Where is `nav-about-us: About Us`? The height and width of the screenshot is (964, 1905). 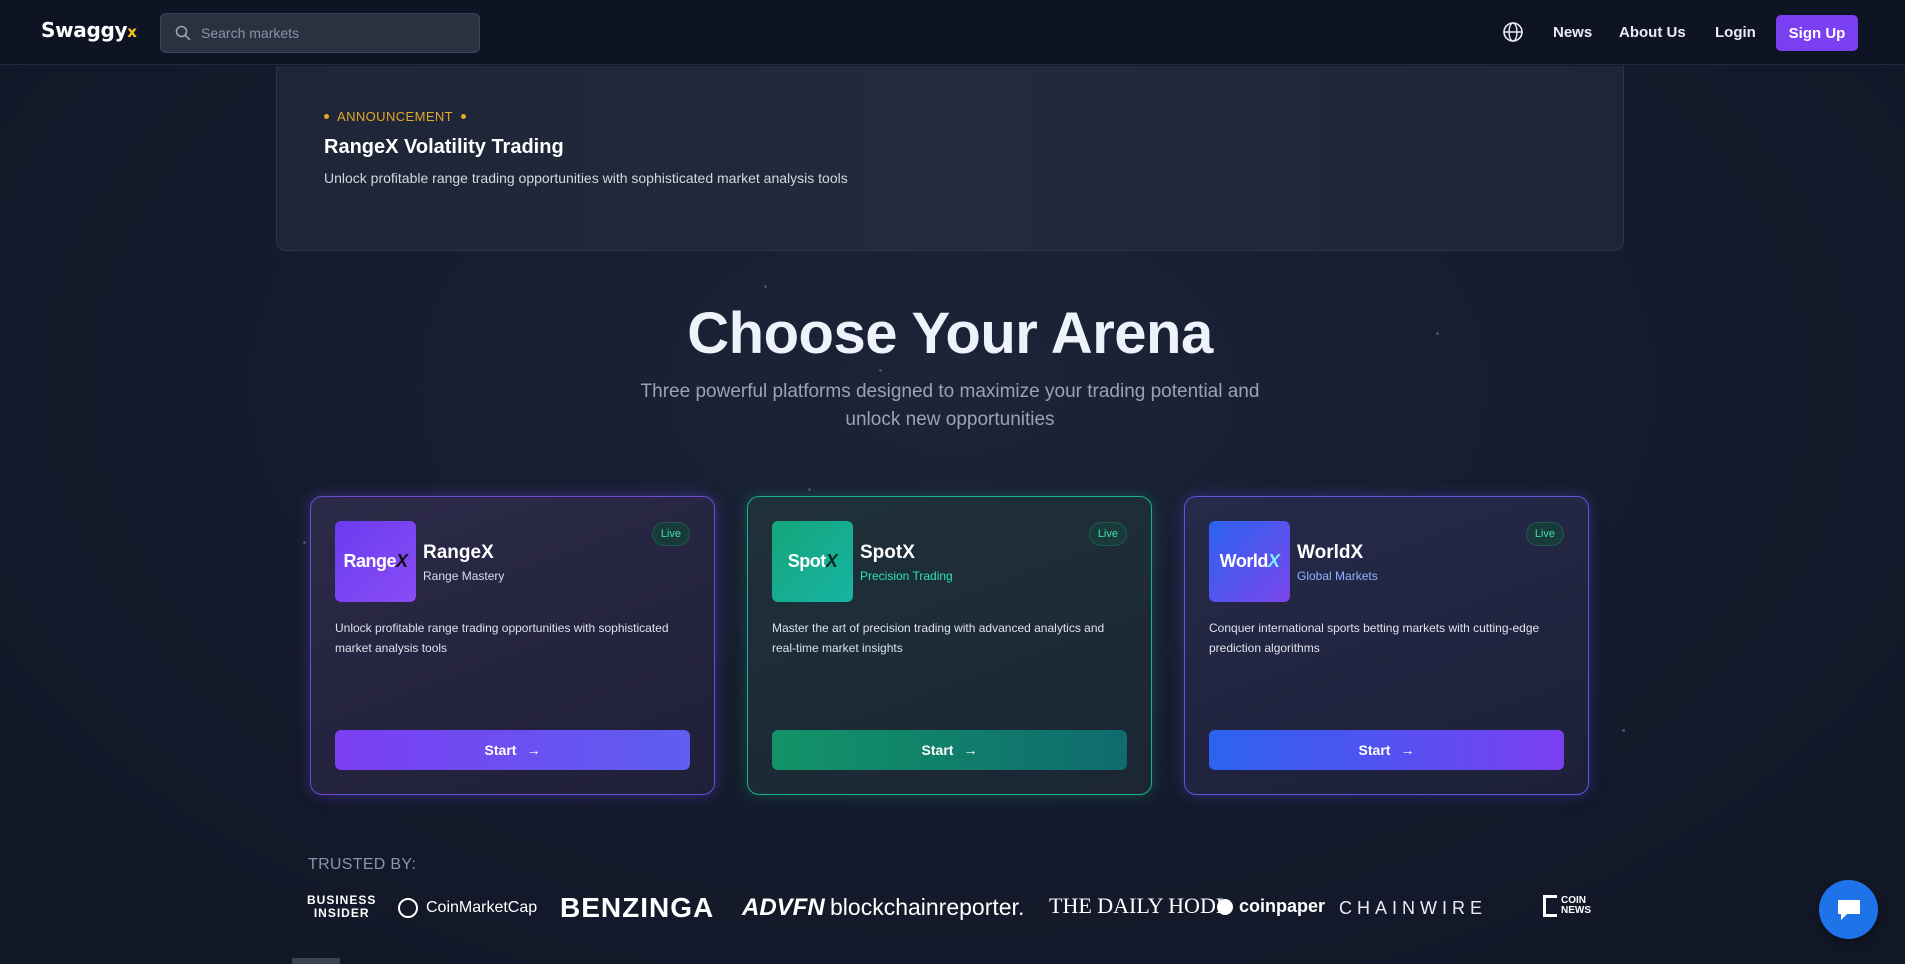 nav-about-us: About Us is located at coordinates (1652, 32).